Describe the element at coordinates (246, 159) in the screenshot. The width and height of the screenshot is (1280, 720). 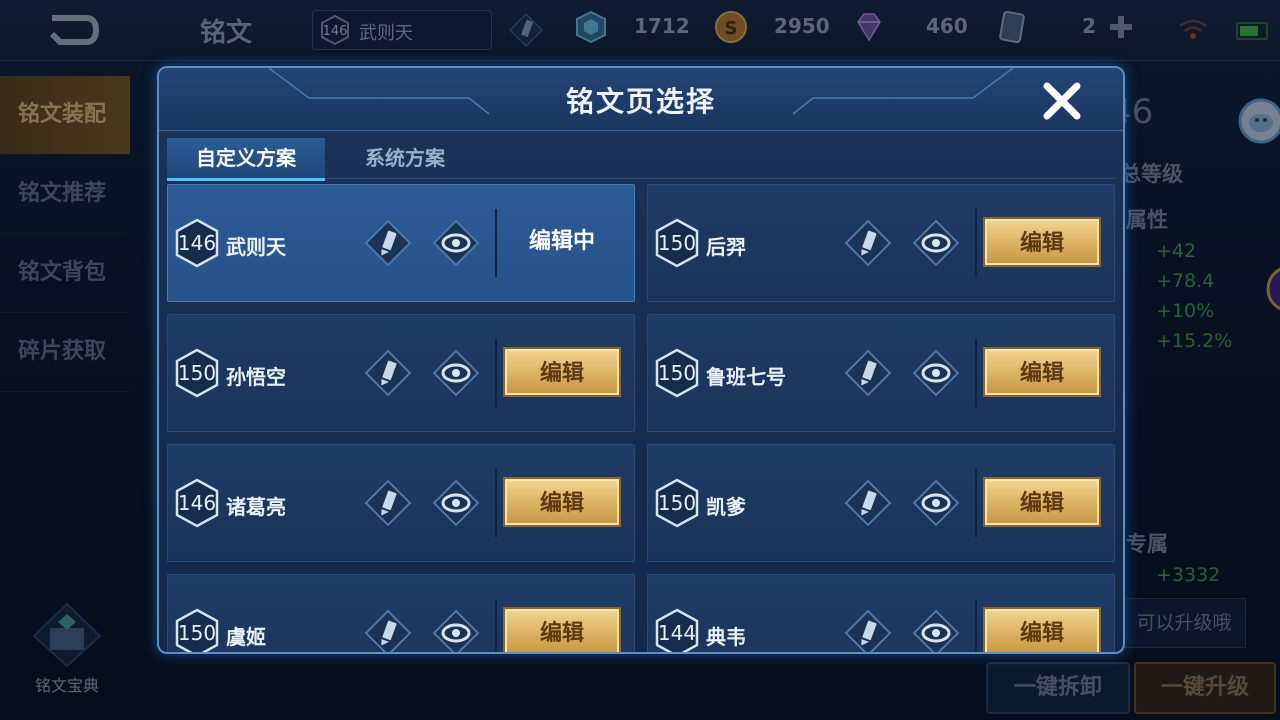
I see `tab-custom: 自定义方案` at that location.